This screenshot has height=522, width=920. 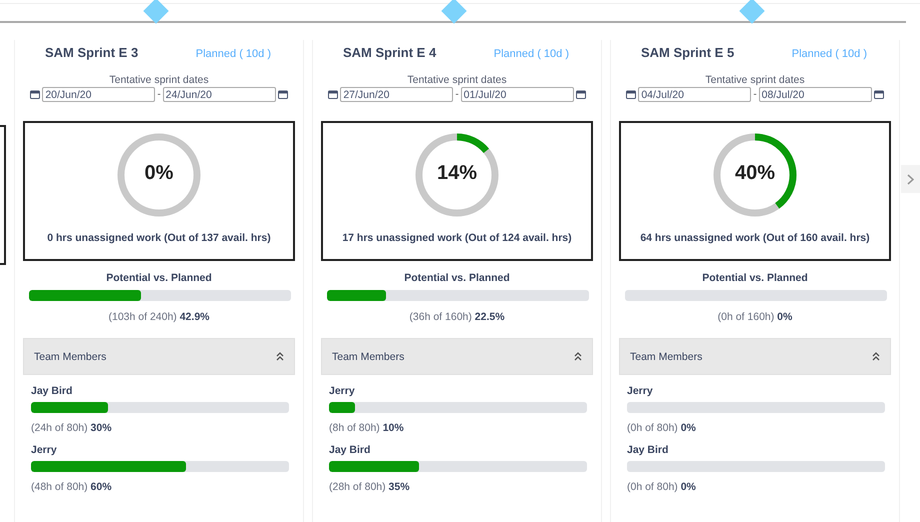 What do you see at coordinates (389, 52) in the screenshot?
I see `sprint-title: SAM Sprint E 4` at bounding box center [389, 52].